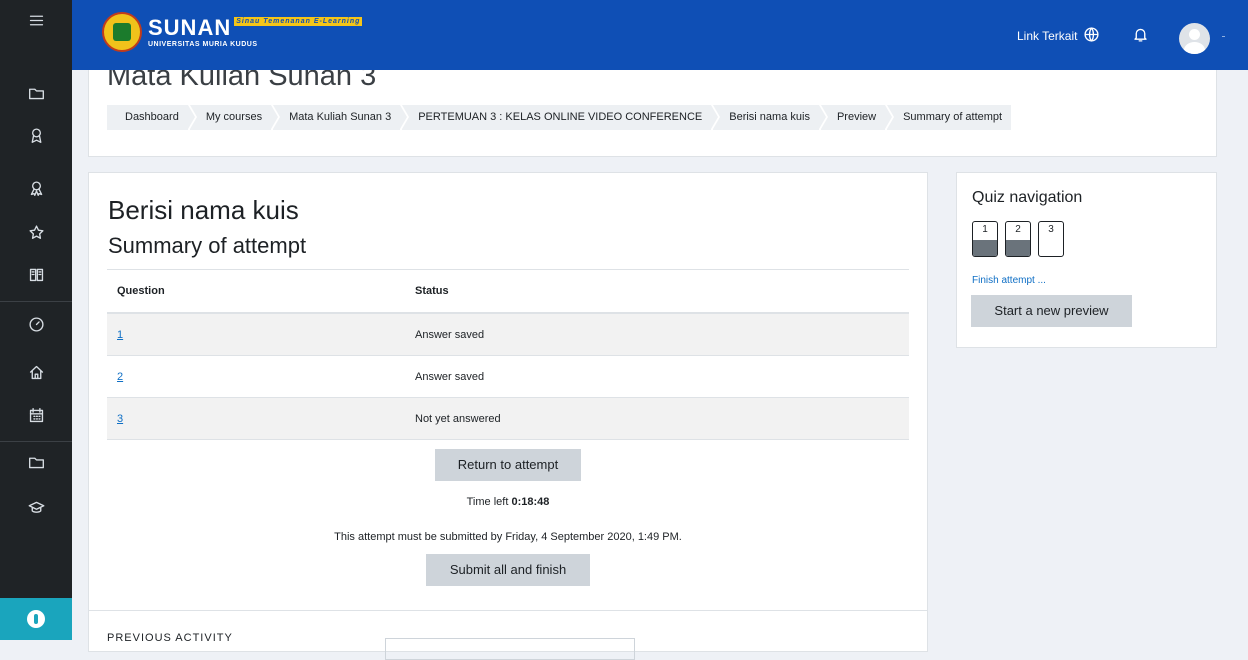 This screenshot has height=660, width=1248. What do you see at coordinates (207, 245) in the screenshot?
I see `summary-heading: Summary of attempt` at bounding box center [207, 245].